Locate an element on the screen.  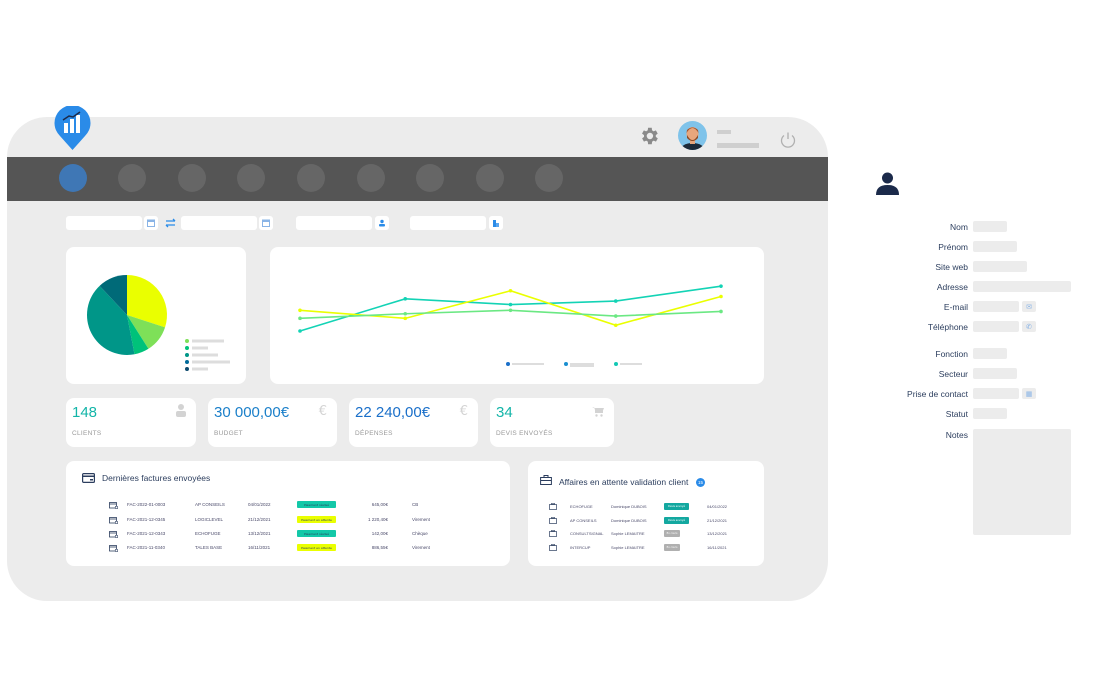
invoice-amount: 1 220,40€ is located at coordinates (377, 519).